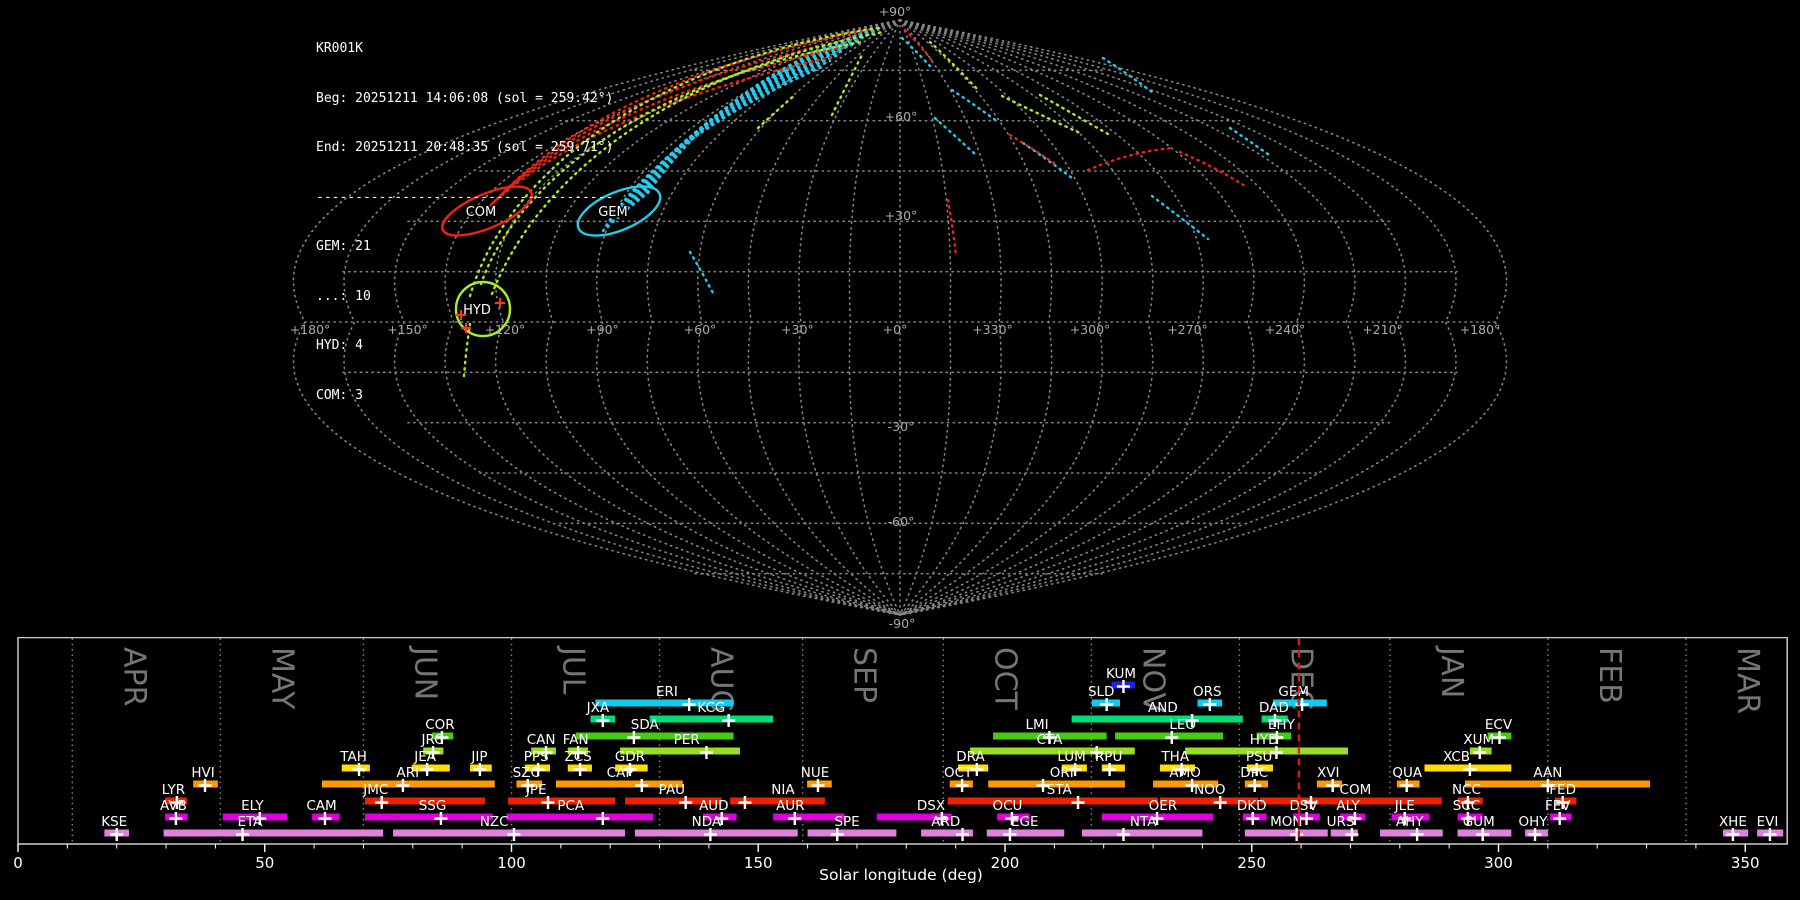 The image size is (1800, 900). Describe the element at coordinates (970, 757) in the screenshot. I see `shower-label-DRA: DRA` at that location.